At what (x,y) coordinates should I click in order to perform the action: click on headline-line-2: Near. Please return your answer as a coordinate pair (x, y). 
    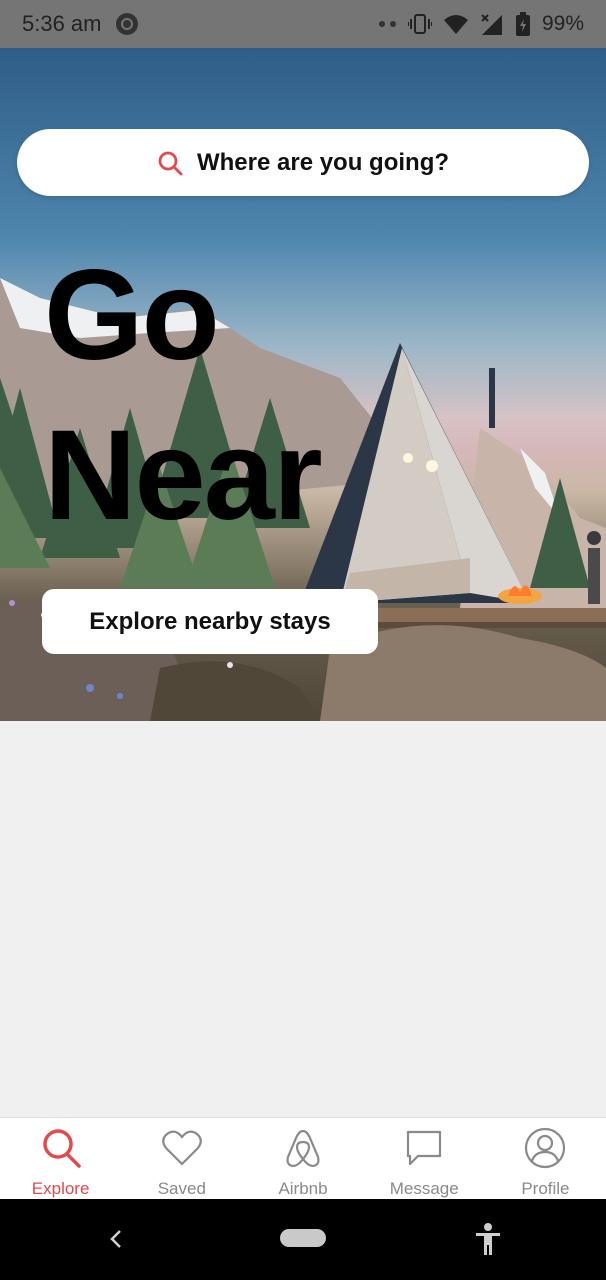
    Looking at the image, I should click on (183, 475).